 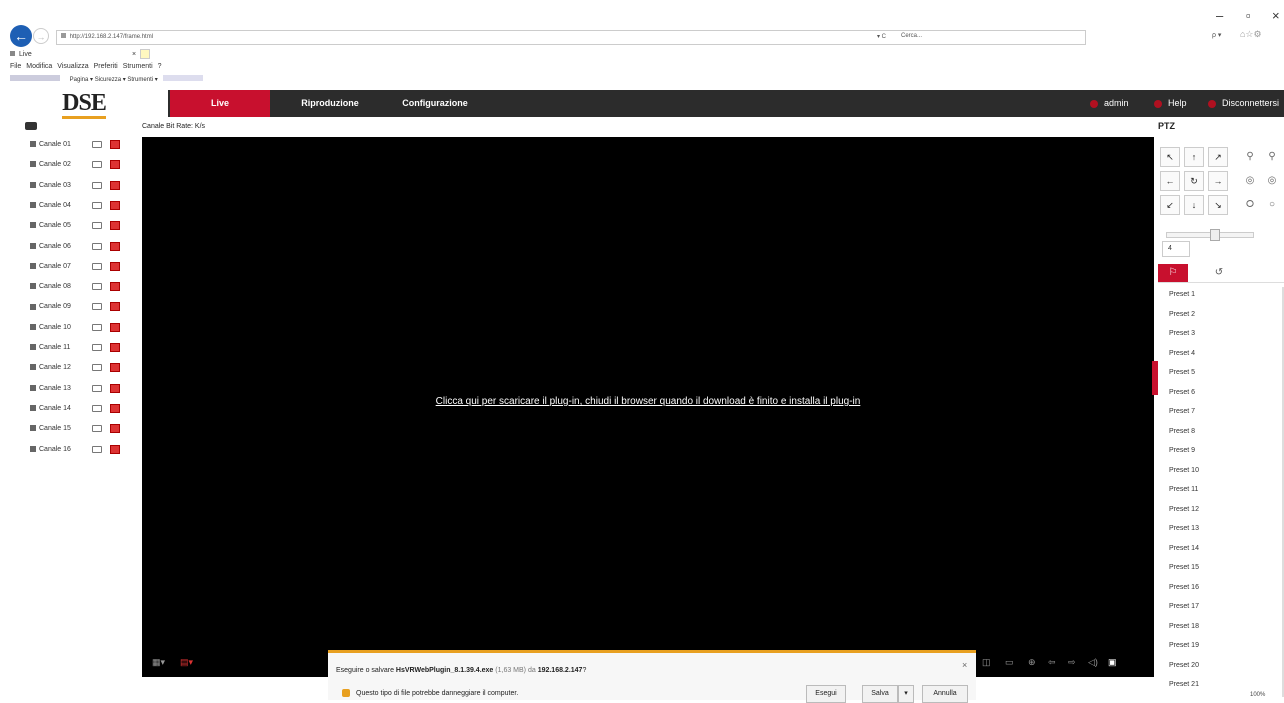 I want to click on refresh-icon: ▾ C, so click(x=881, y=36).